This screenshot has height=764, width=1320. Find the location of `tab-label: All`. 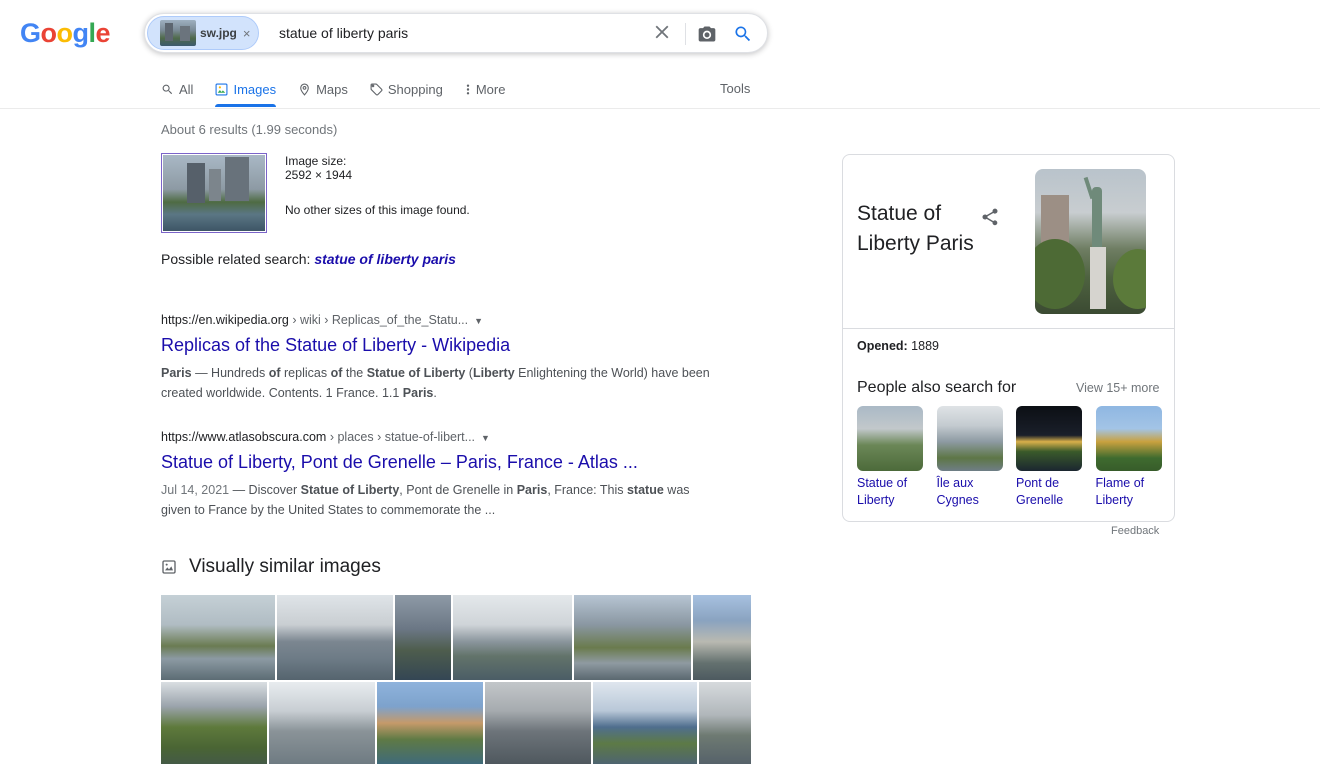

tab-label: All is located at coordinates (186, 89).